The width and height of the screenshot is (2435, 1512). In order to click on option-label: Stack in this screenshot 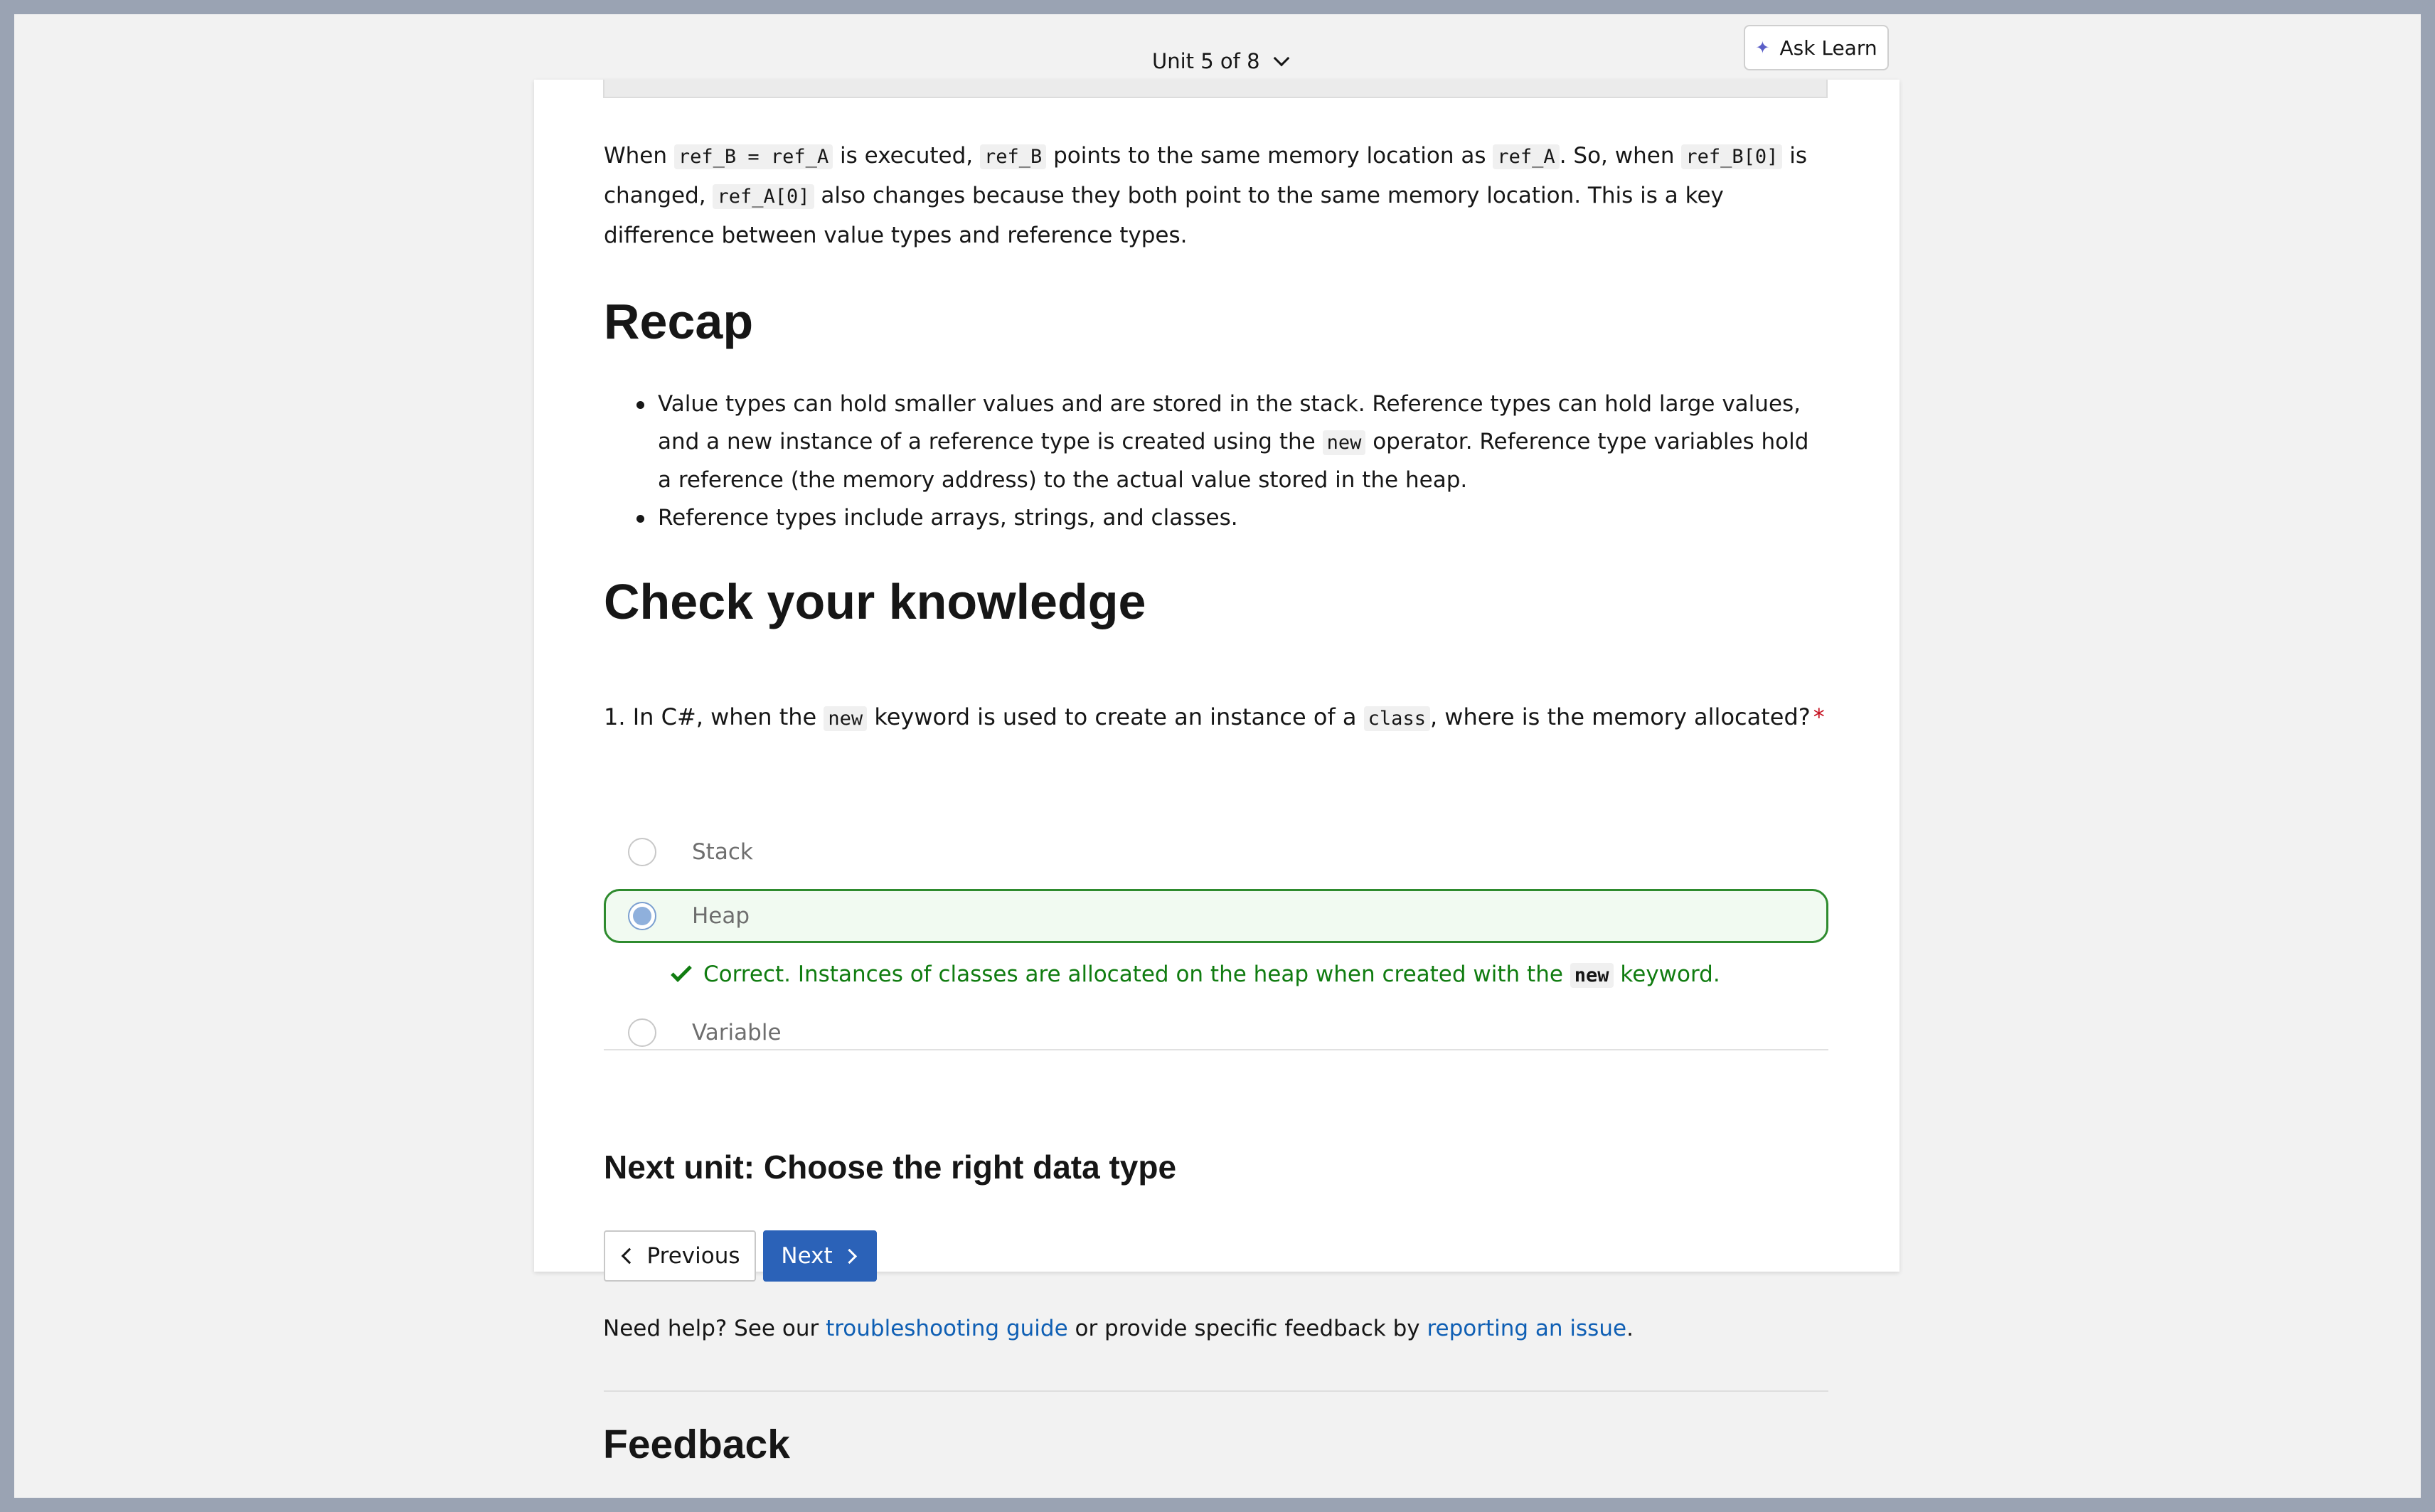, I will do `click(723, 852)`.